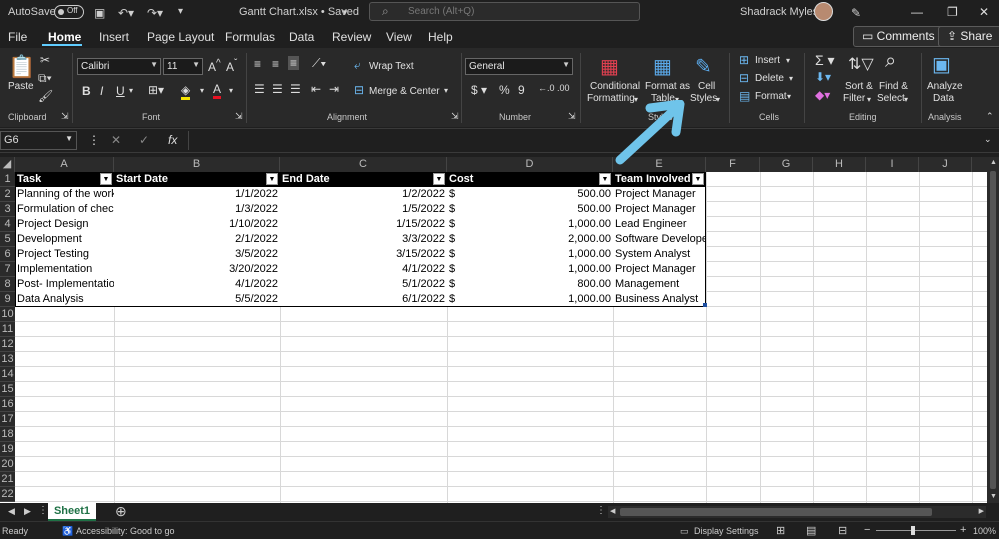 Image resolution: width=999 pixels, height=539 pixels. Describe the element at coordinates (952, 12) in the screenshot. I see `restore-icon: ❐` at that location.